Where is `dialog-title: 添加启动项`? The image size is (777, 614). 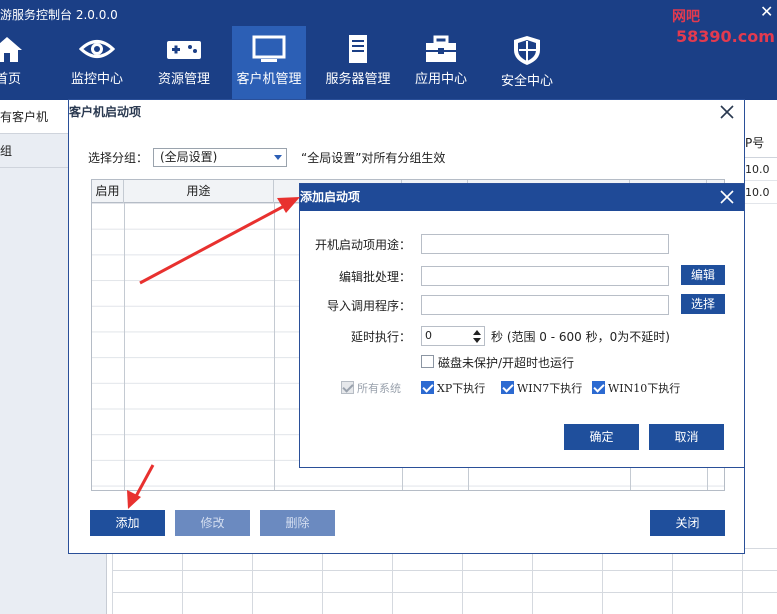
dialog-title: 添加启动项 is located at coordinates (522, 197).